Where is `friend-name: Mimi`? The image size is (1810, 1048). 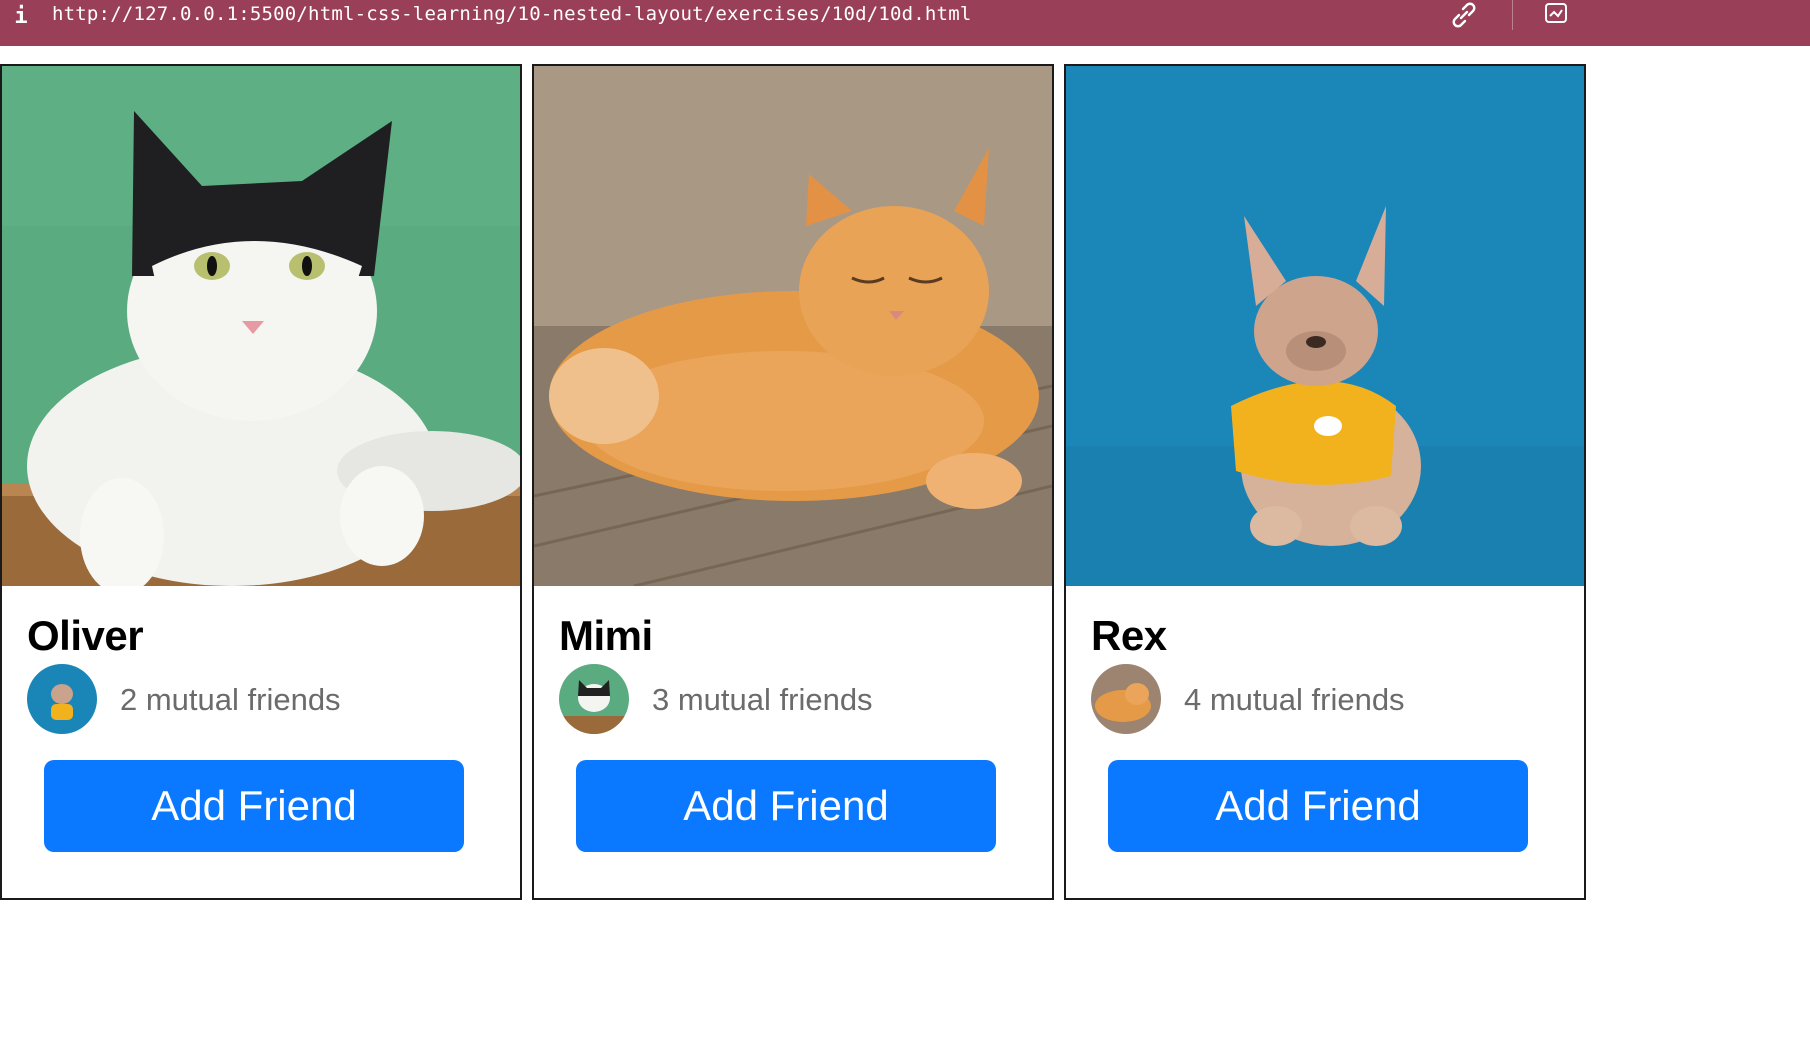 friend-name: Mimi is located at coordinates (606, 635).